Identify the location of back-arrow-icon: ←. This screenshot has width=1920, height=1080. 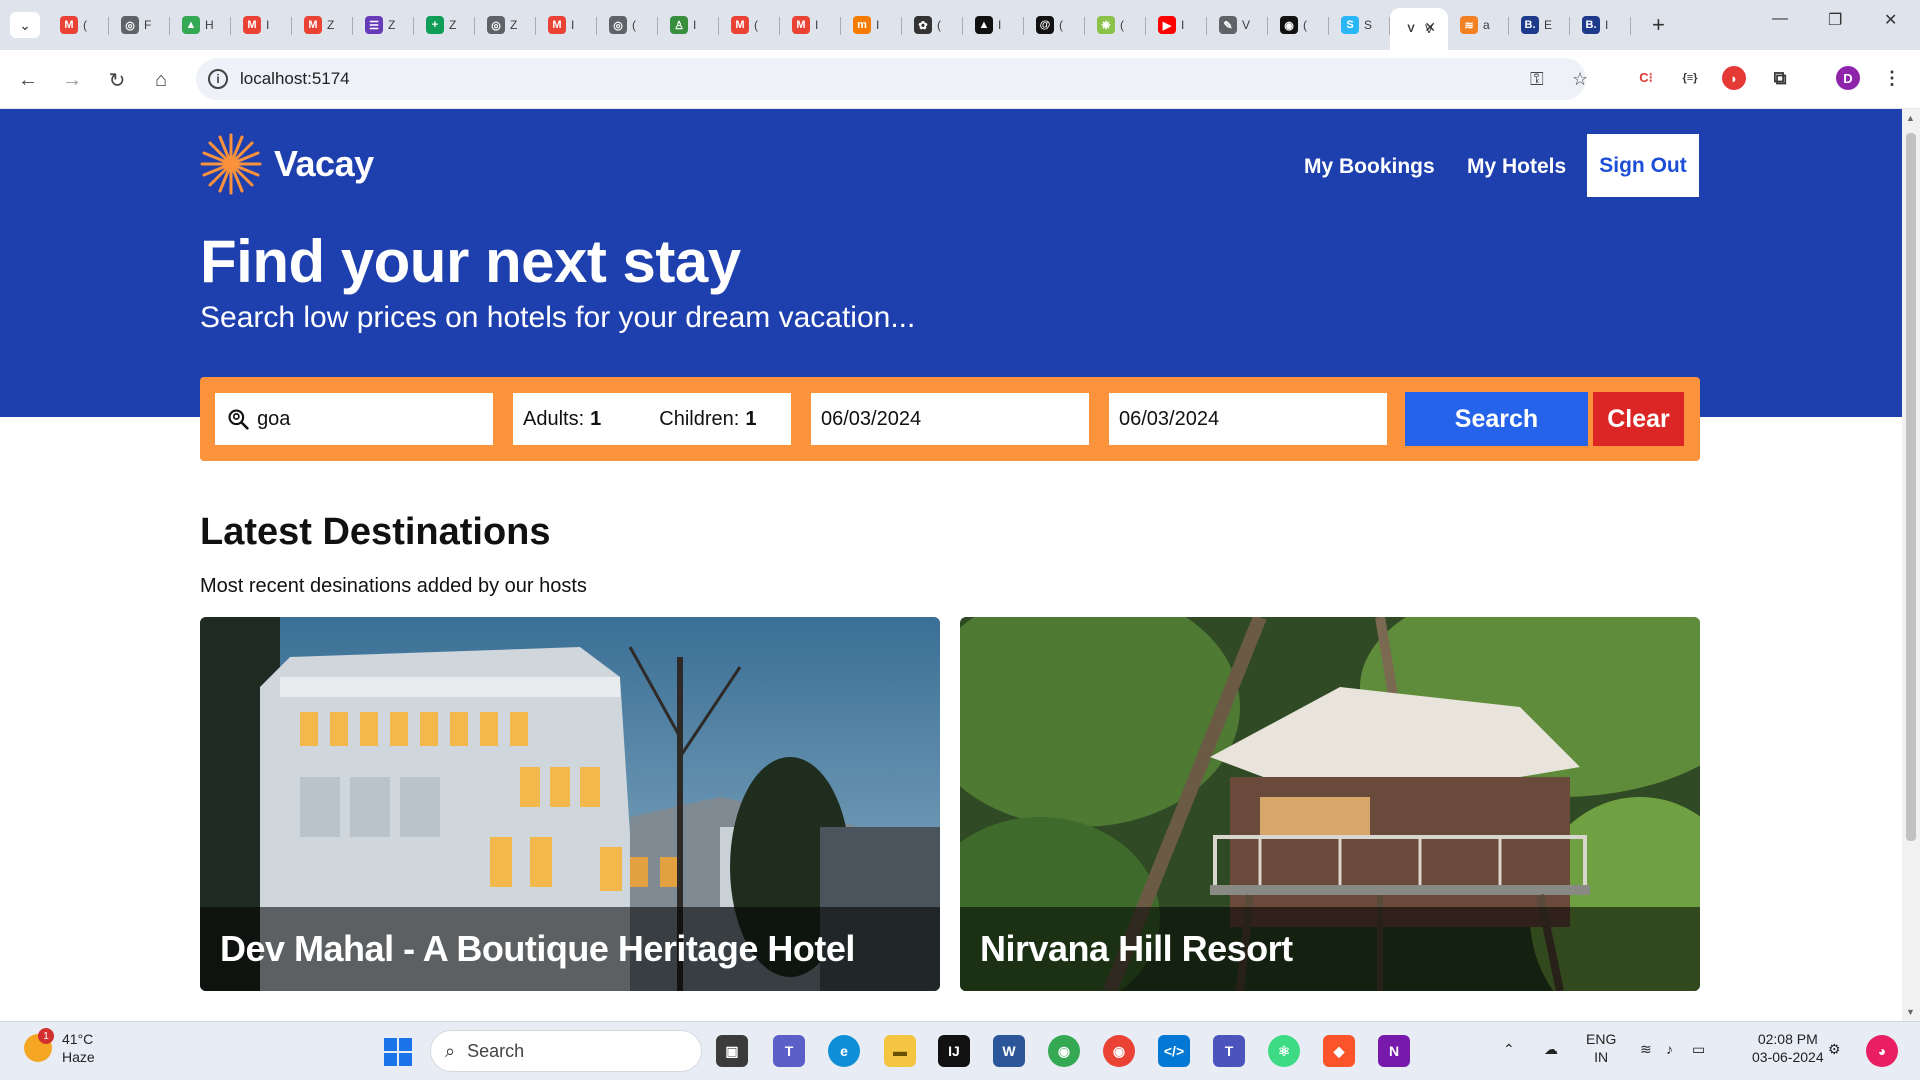
(28, 80).